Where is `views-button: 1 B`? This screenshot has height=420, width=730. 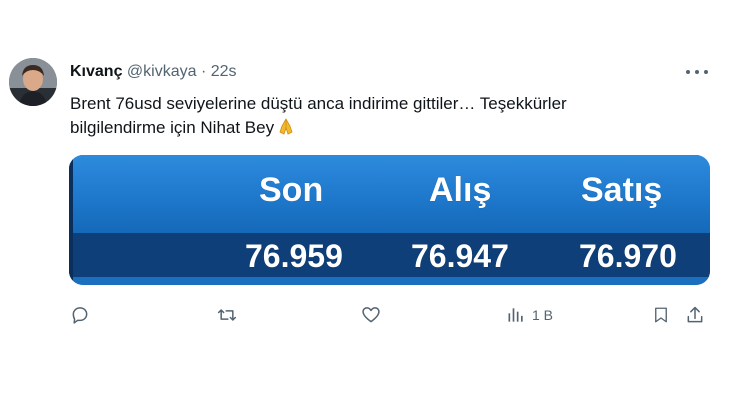
views-button: 1 B is located at coordinates (529, 315).